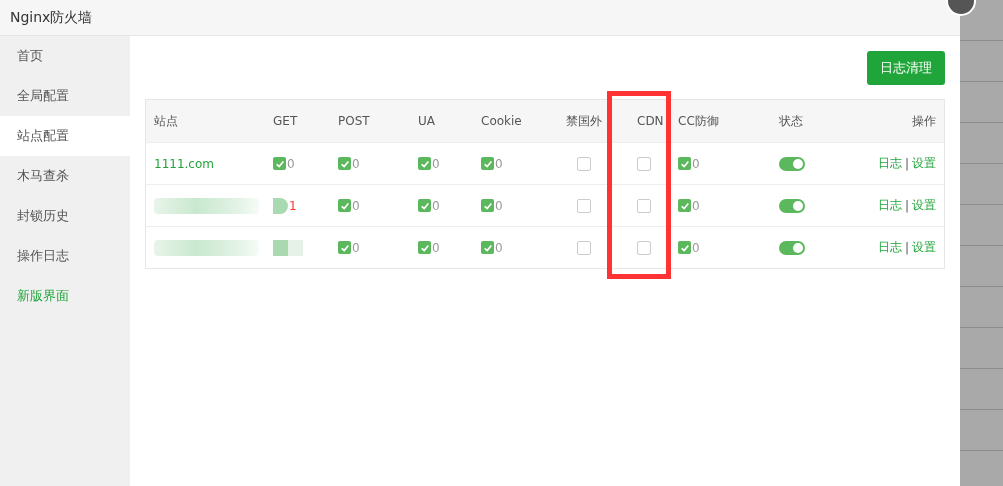 This screenshot has height=486, width=1003. What do you see at coordinates (51, 17) in the screenshot?
I see `window-title: Nginx防火墙` at bounding box center [51, 17].